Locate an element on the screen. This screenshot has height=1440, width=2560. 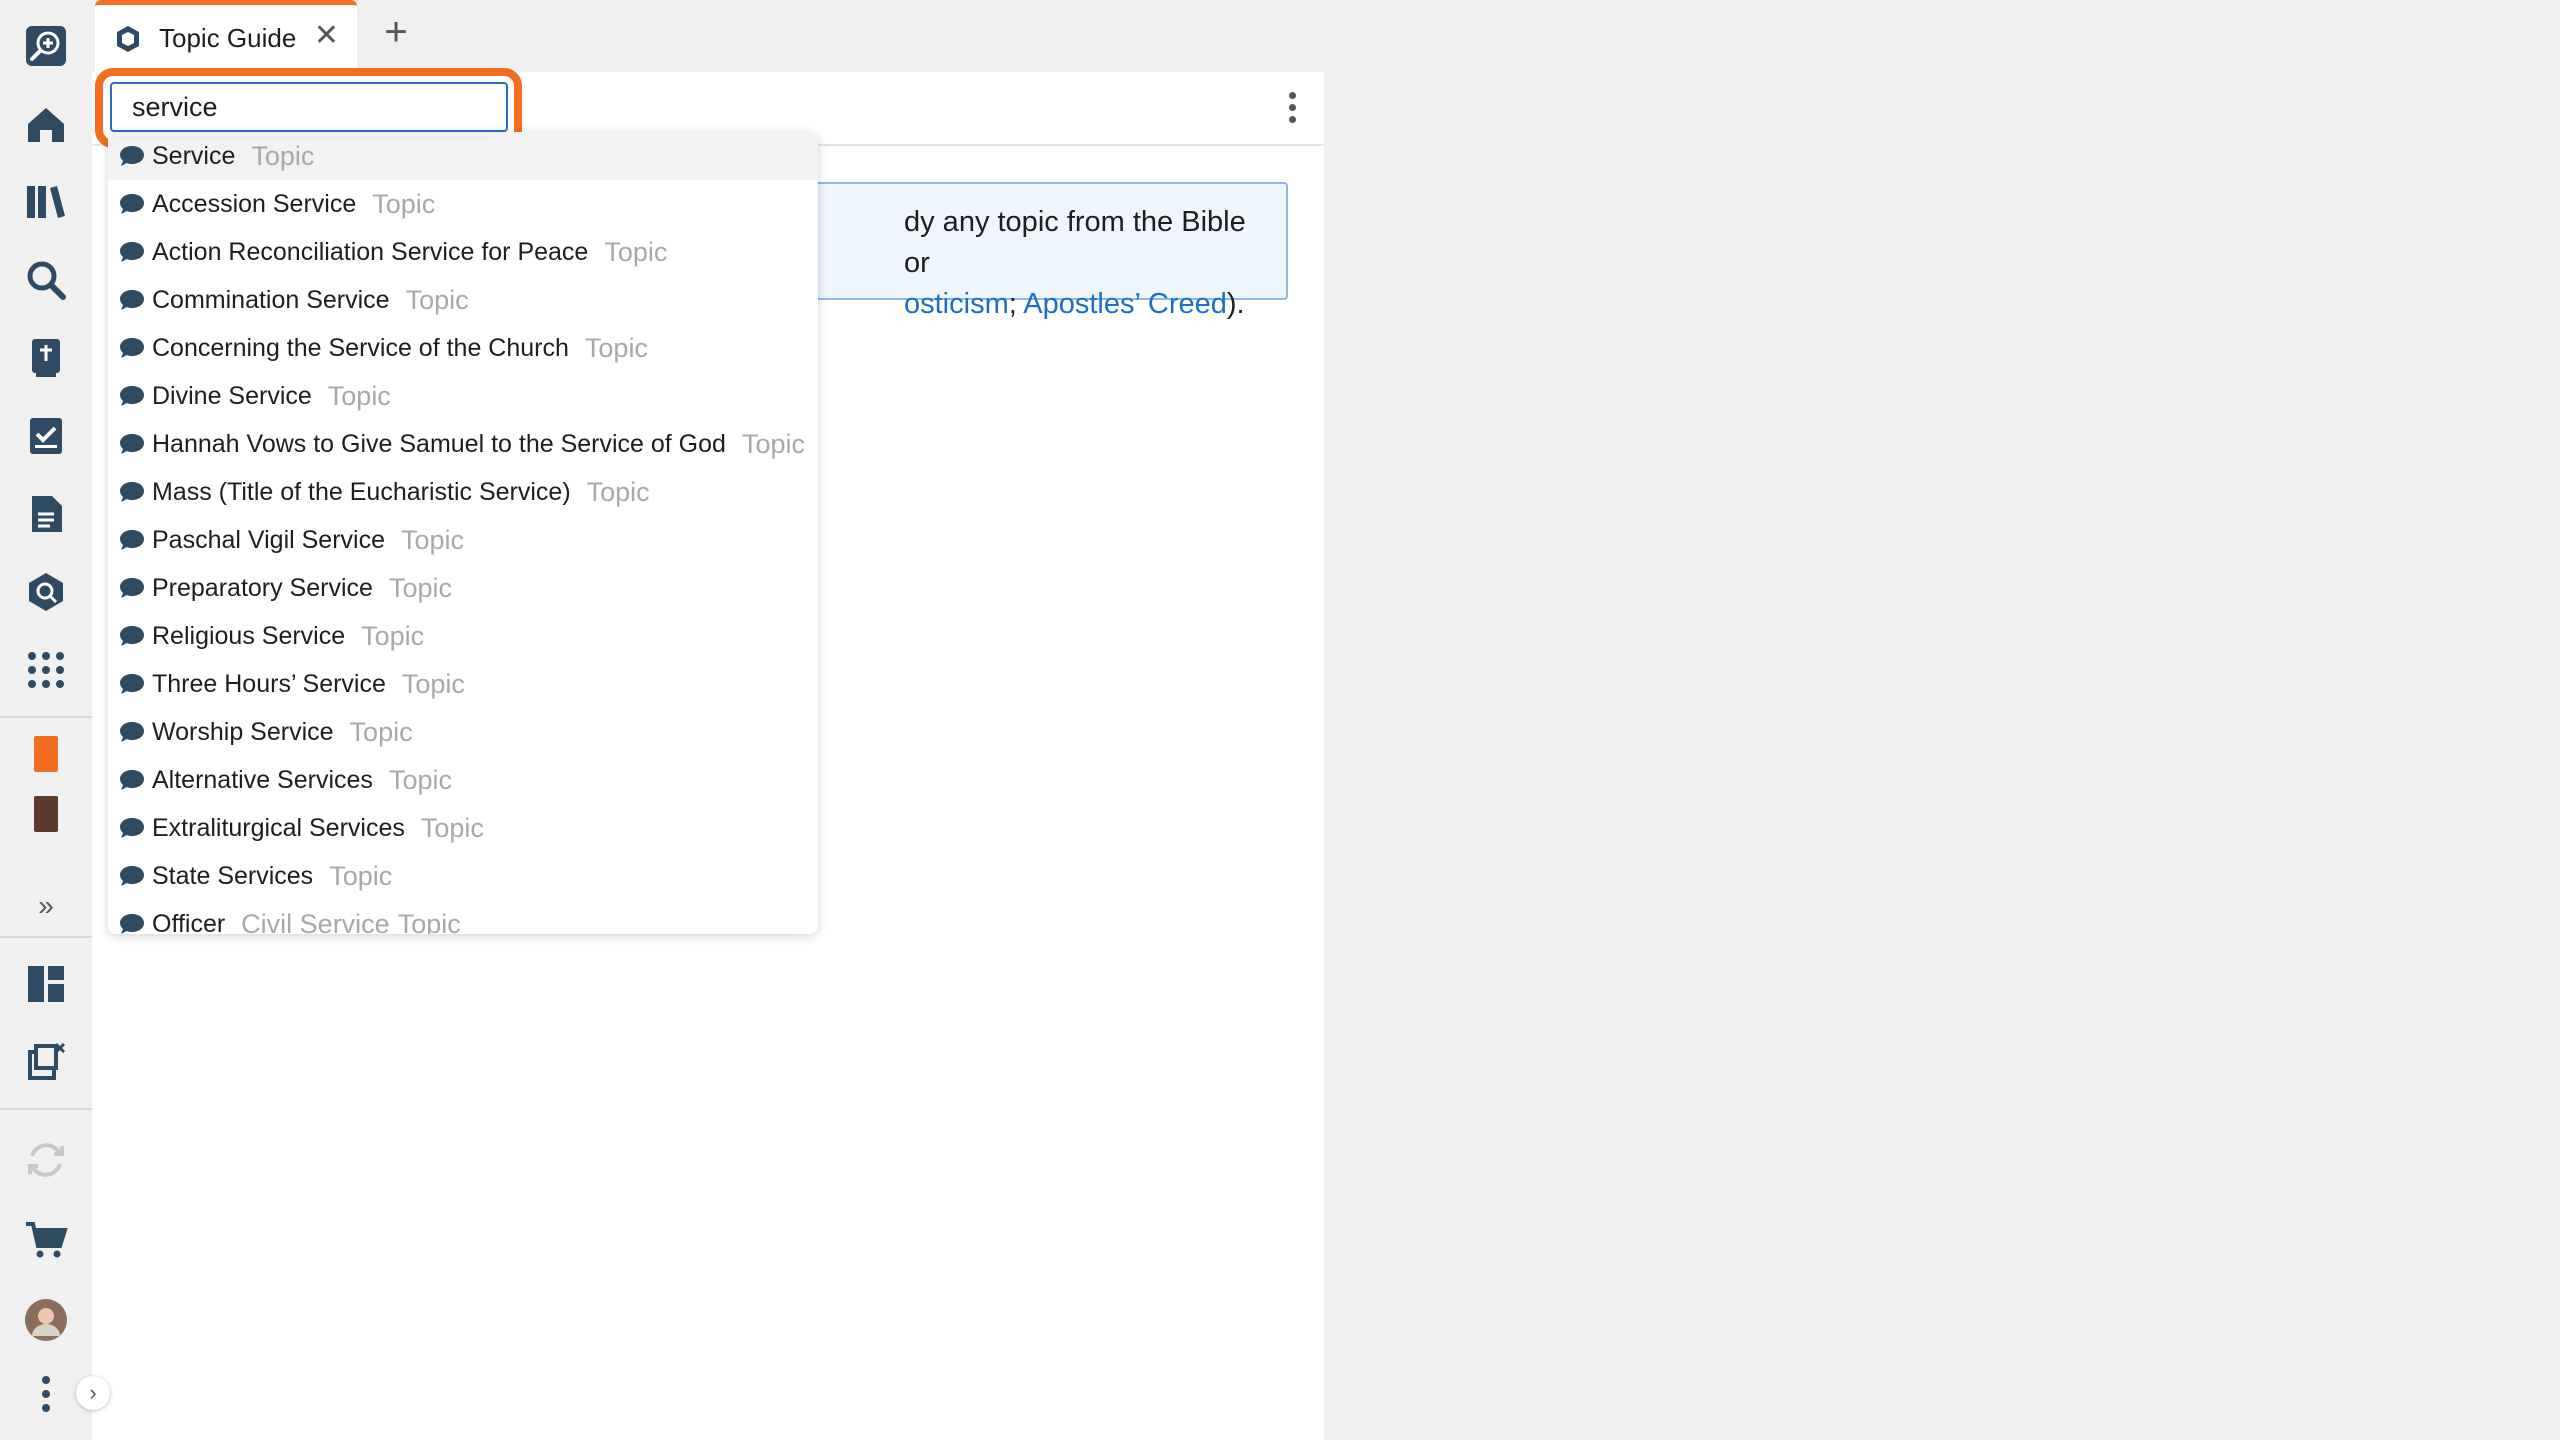
dropdown-item-label: Worship Service is located at coordinates (243, 731).